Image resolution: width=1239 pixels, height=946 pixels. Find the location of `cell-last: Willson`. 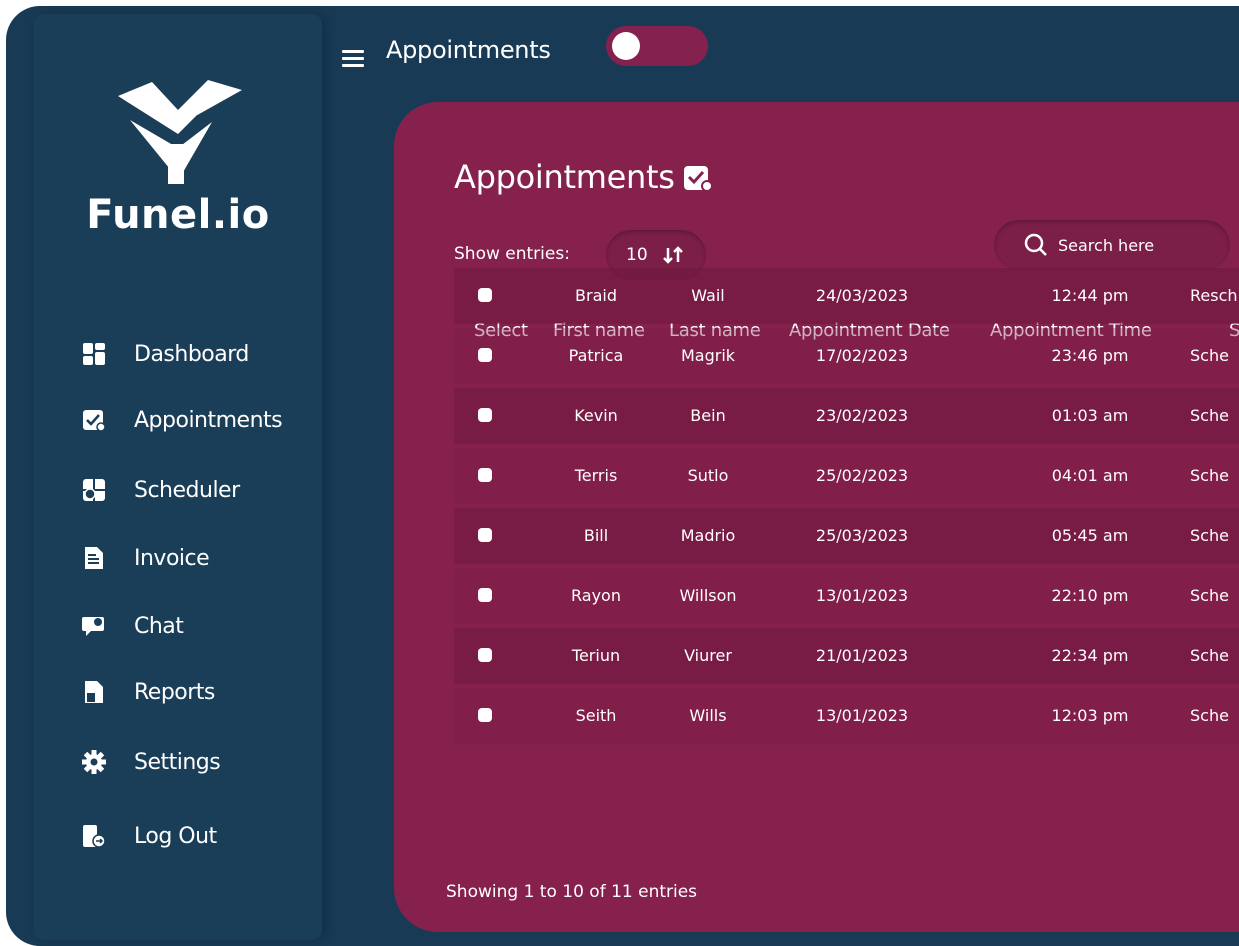

cell-last: Willson is located at coordinates (708, 595).